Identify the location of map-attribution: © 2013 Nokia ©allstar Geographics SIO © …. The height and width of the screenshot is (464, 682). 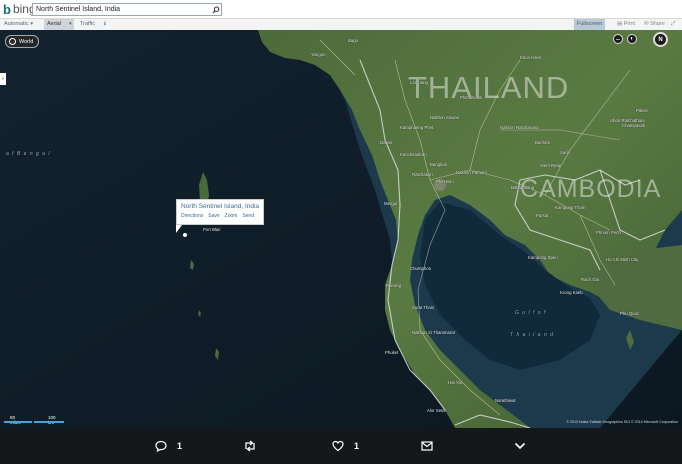
(622, 422).